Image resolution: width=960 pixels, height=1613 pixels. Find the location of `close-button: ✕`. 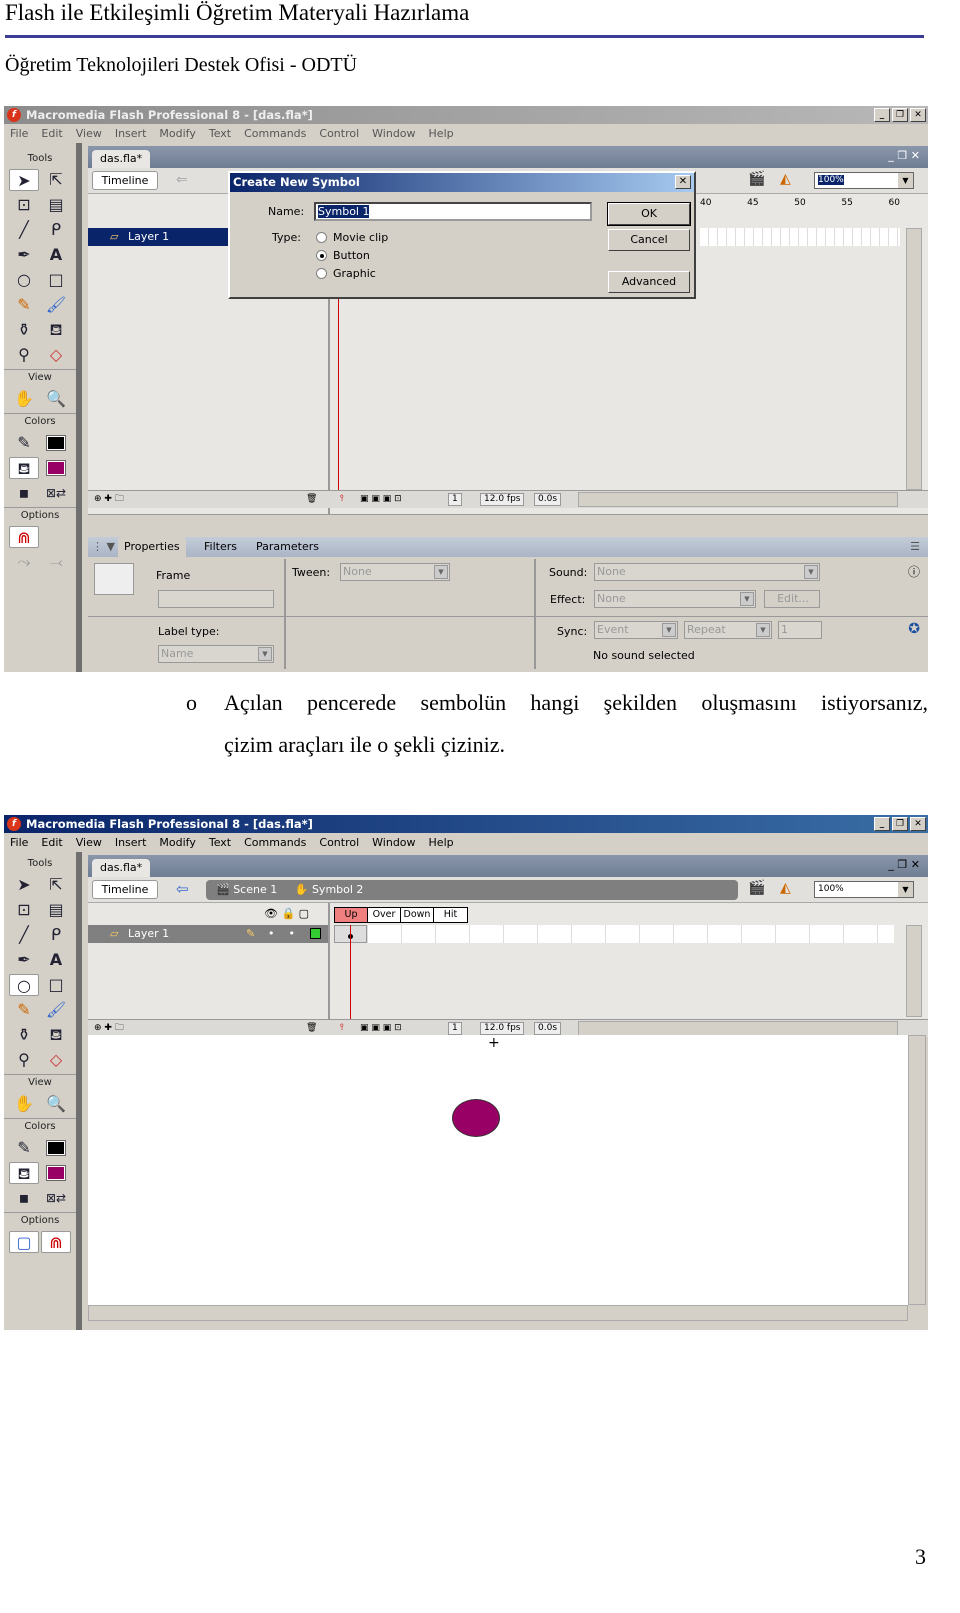

close-button: ✕ is located at coordinates (918, 115).